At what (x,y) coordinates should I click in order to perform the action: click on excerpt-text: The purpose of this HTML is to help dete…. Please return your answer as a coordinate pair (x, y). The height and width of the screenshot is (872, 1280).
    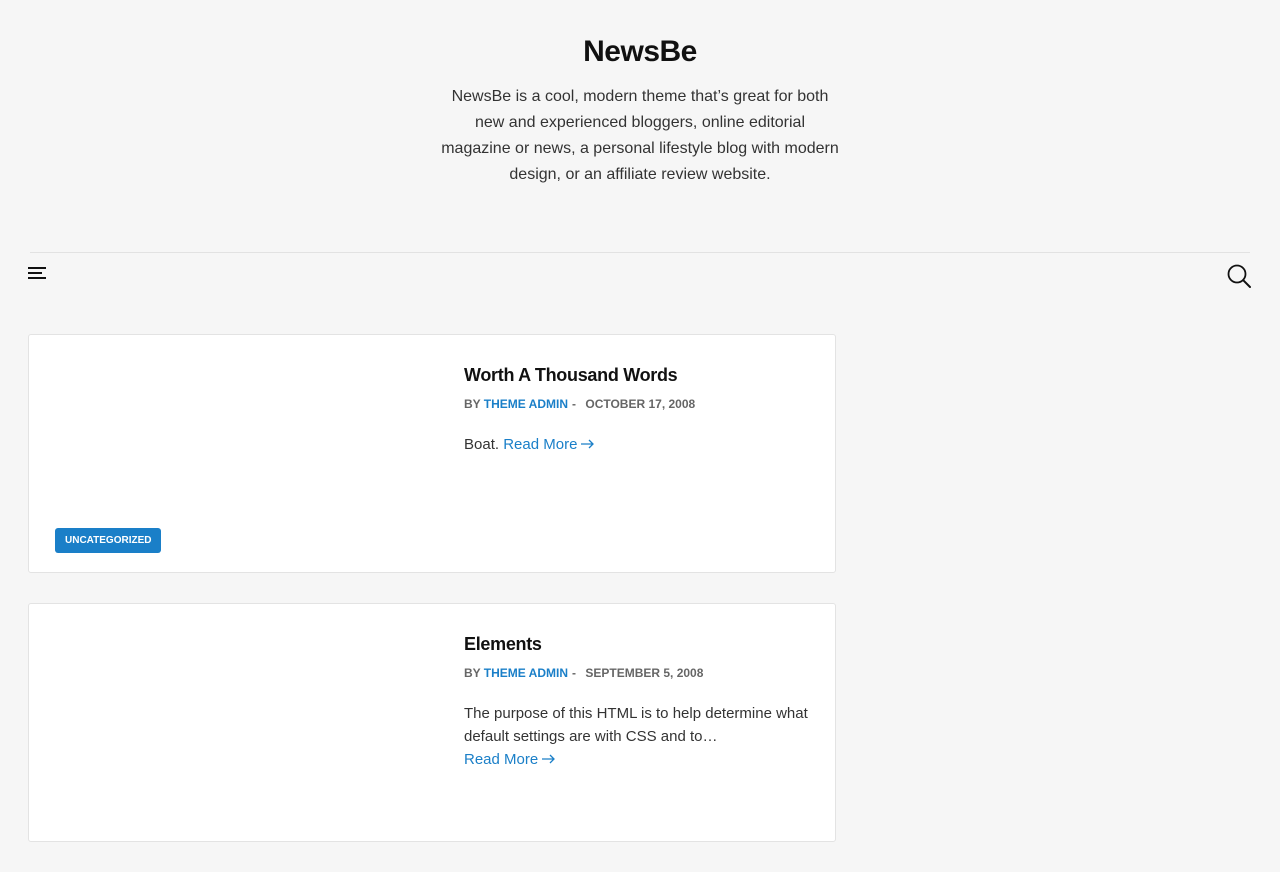
    Looking at the image, I should click on (636, 725).